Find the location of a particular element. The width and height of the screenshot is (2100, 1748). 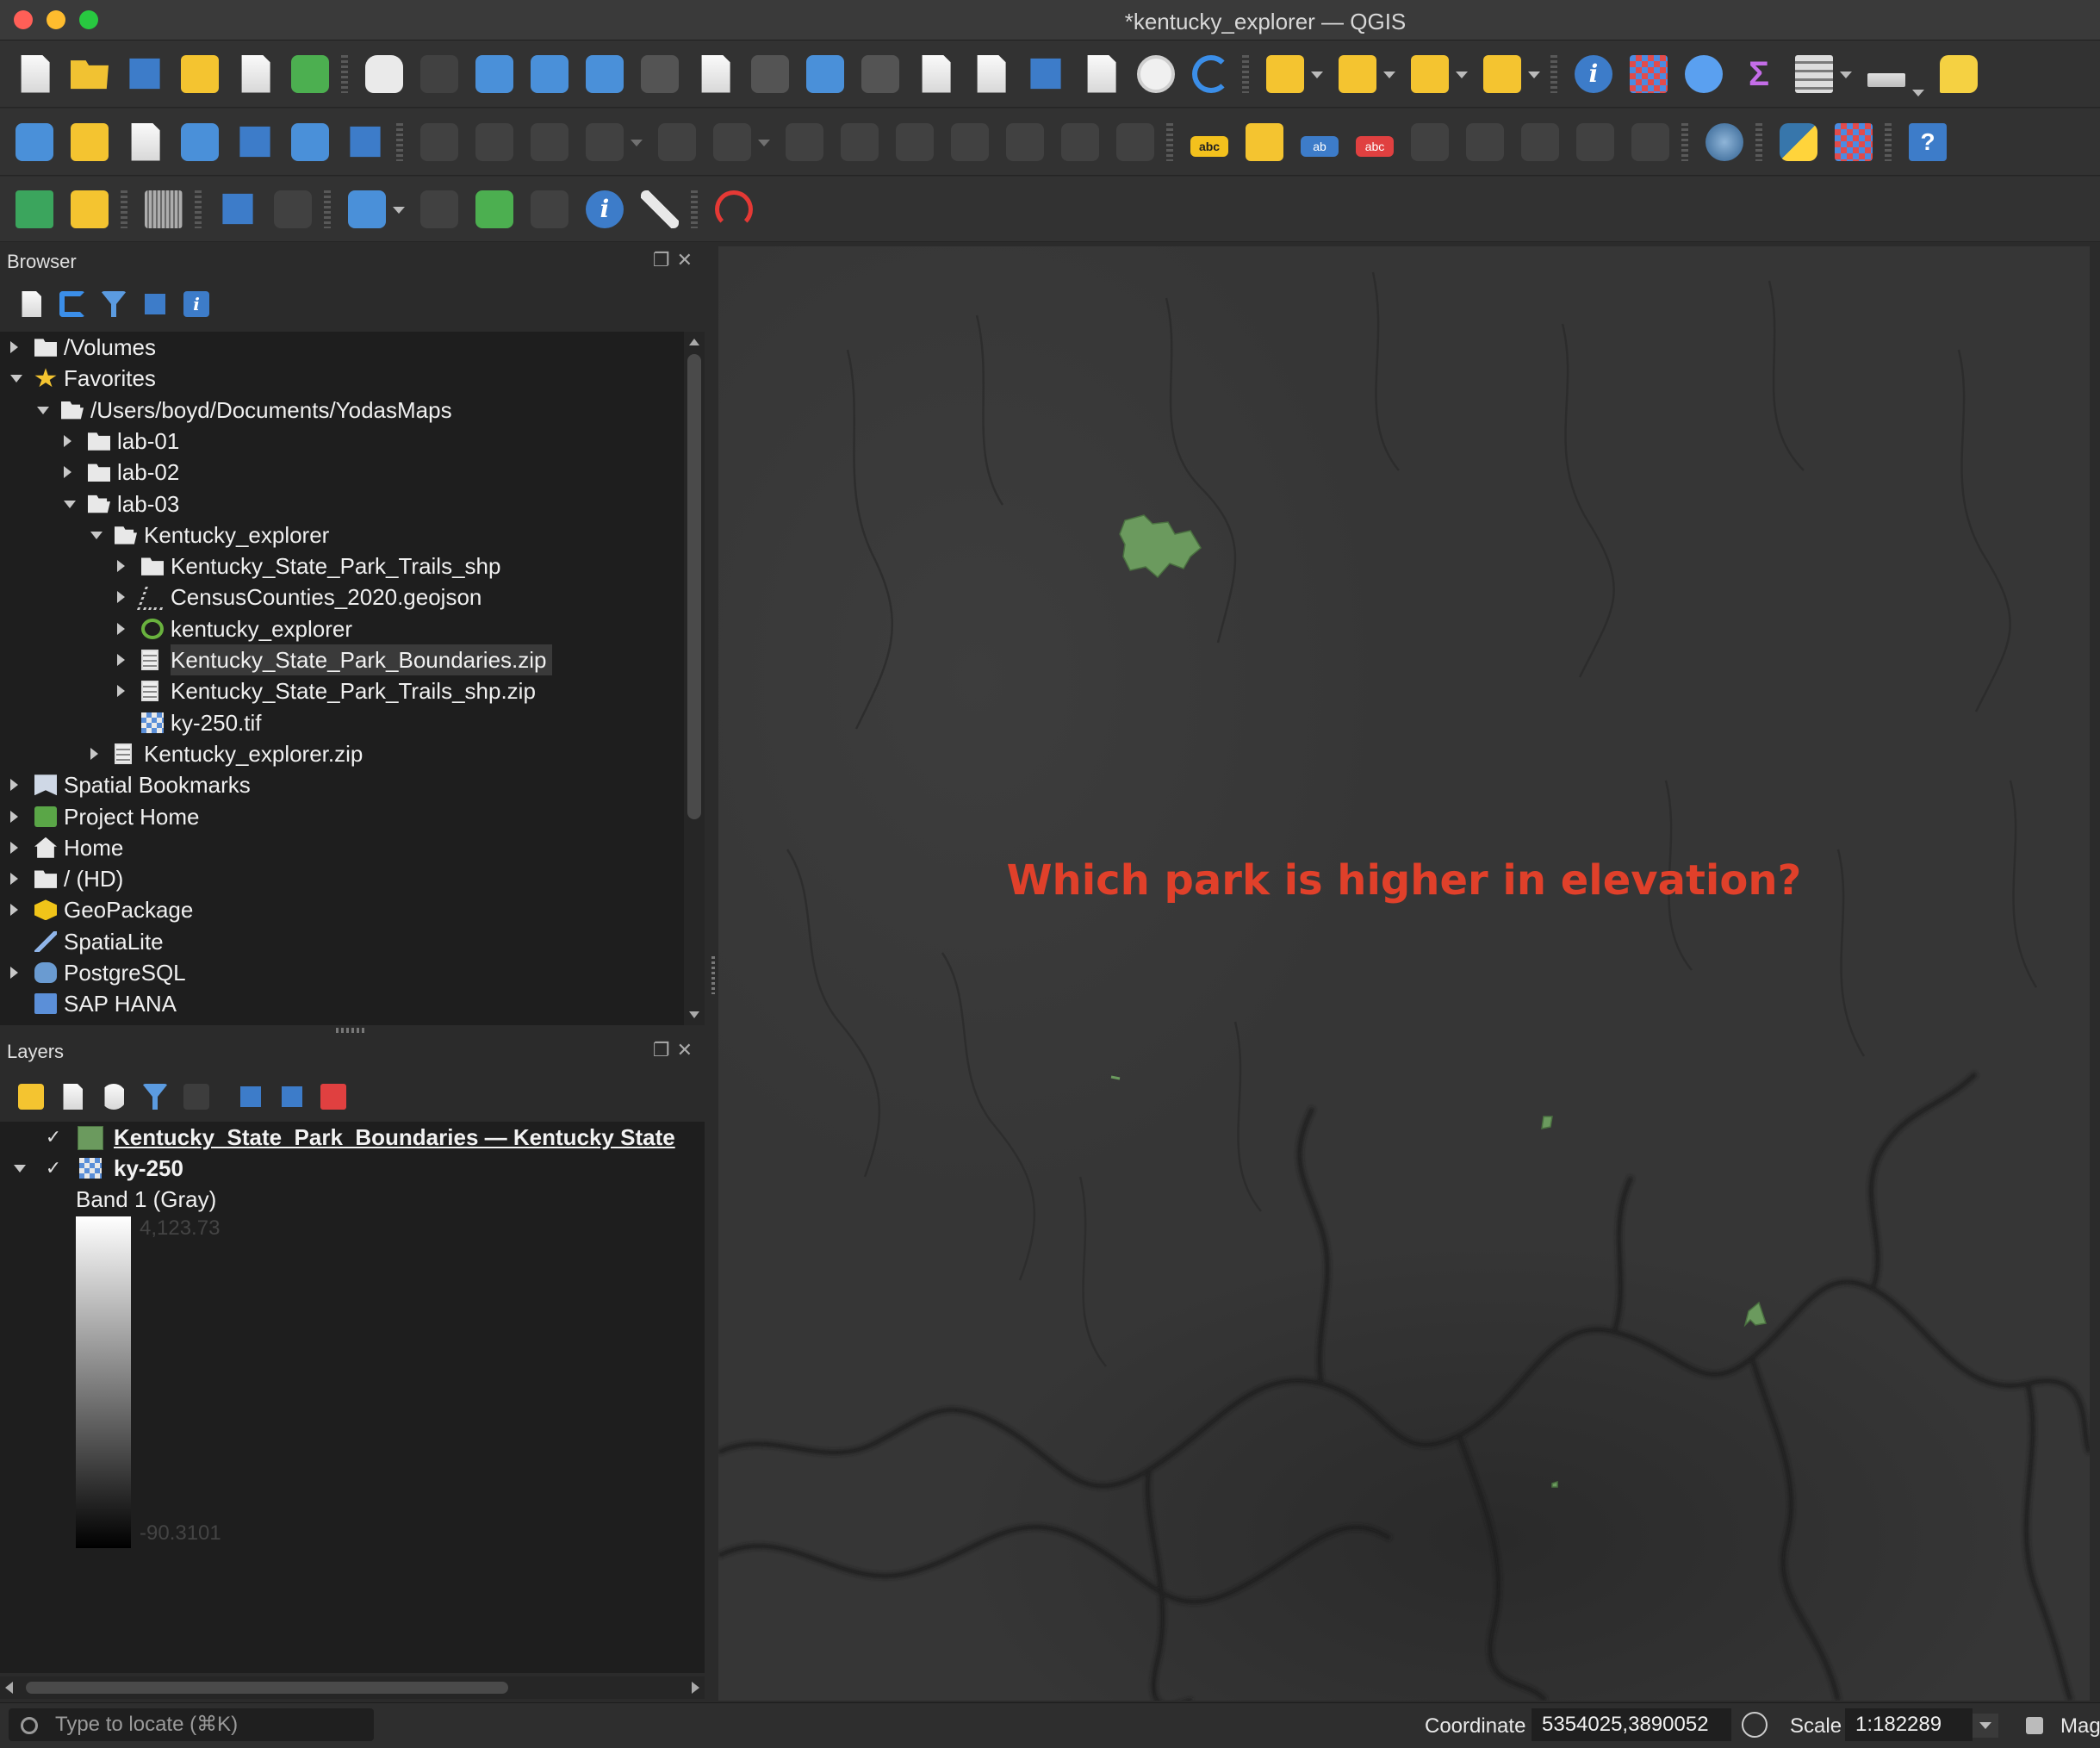

save-project-icon is located at coordinates (144, 74).